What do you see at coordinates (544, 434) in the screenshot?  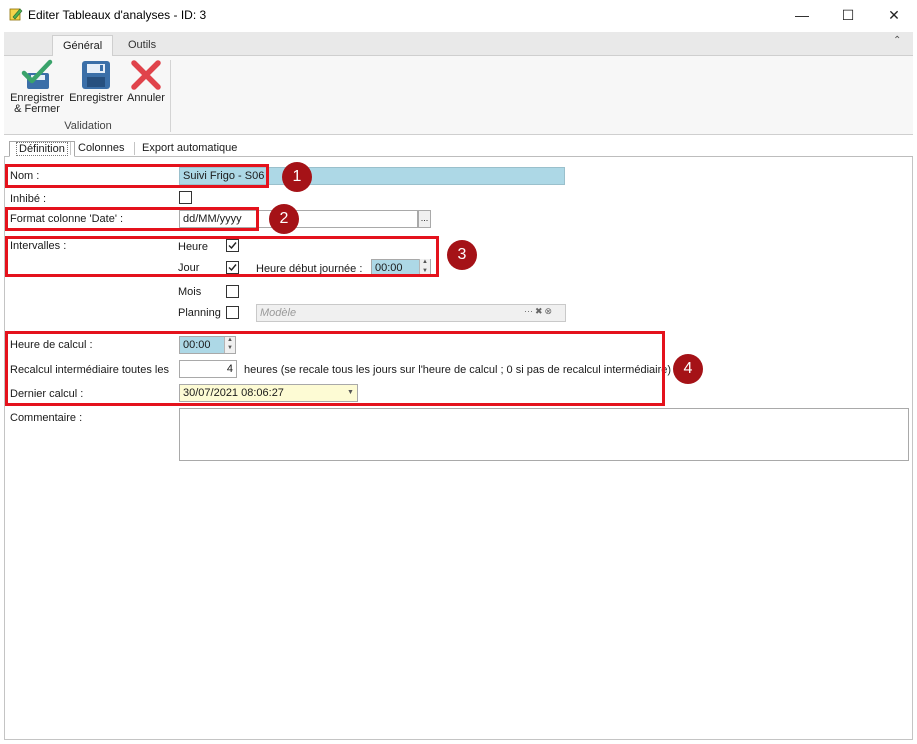 I see `commentaire-textarea` at bounding box center [544, 434].